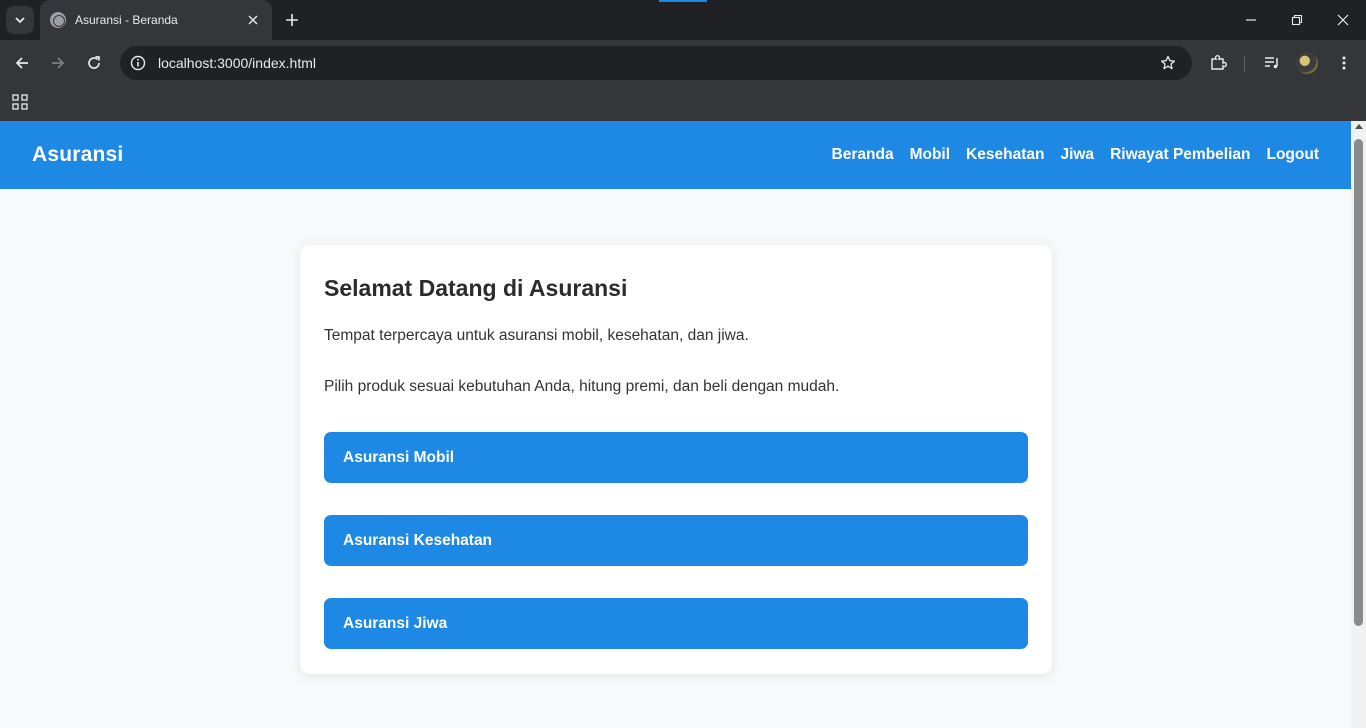 The height and width of the screenshot is (728, 1366). What do you see at coordinates (1358, 382) in the screenshot?
I see `scrollbar-thumb` at bounding box center [1358, 382].